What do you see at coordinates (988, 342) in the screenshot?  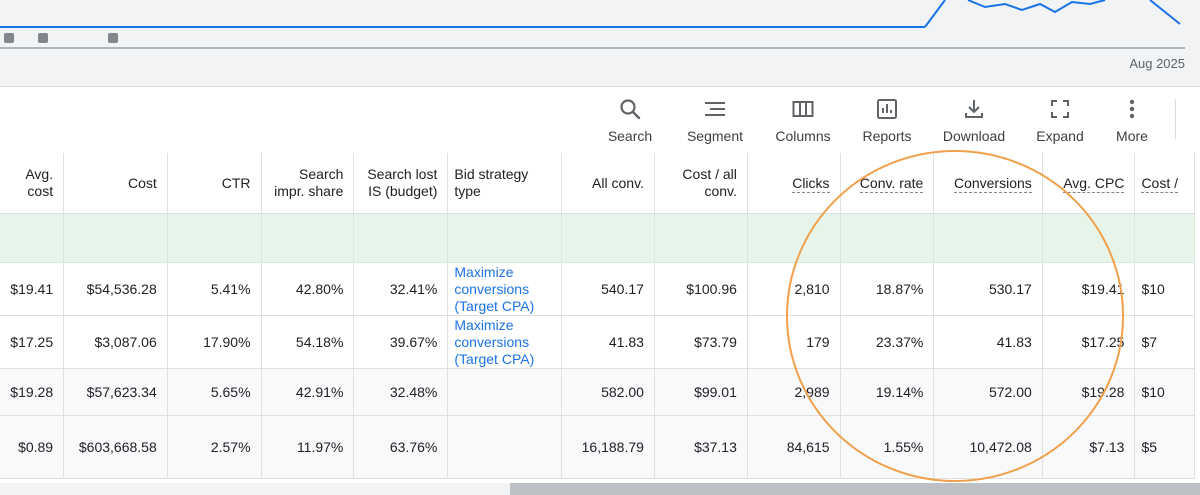 I see `cell-conversions: 41.83` at bounding box center [988, 342].